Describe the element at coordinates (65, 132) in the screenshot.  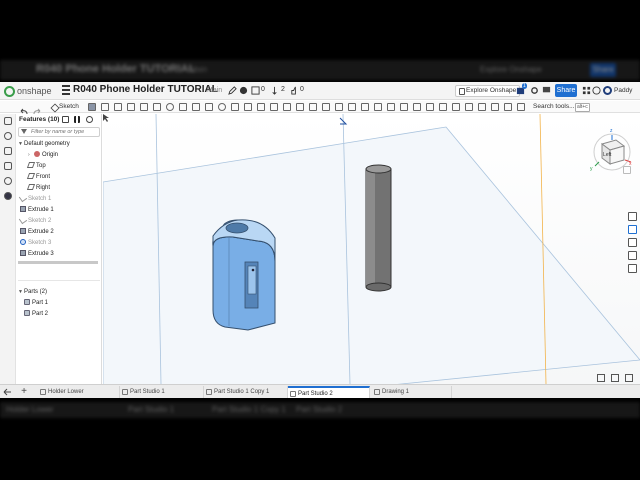
I see `filter-input` at that location.